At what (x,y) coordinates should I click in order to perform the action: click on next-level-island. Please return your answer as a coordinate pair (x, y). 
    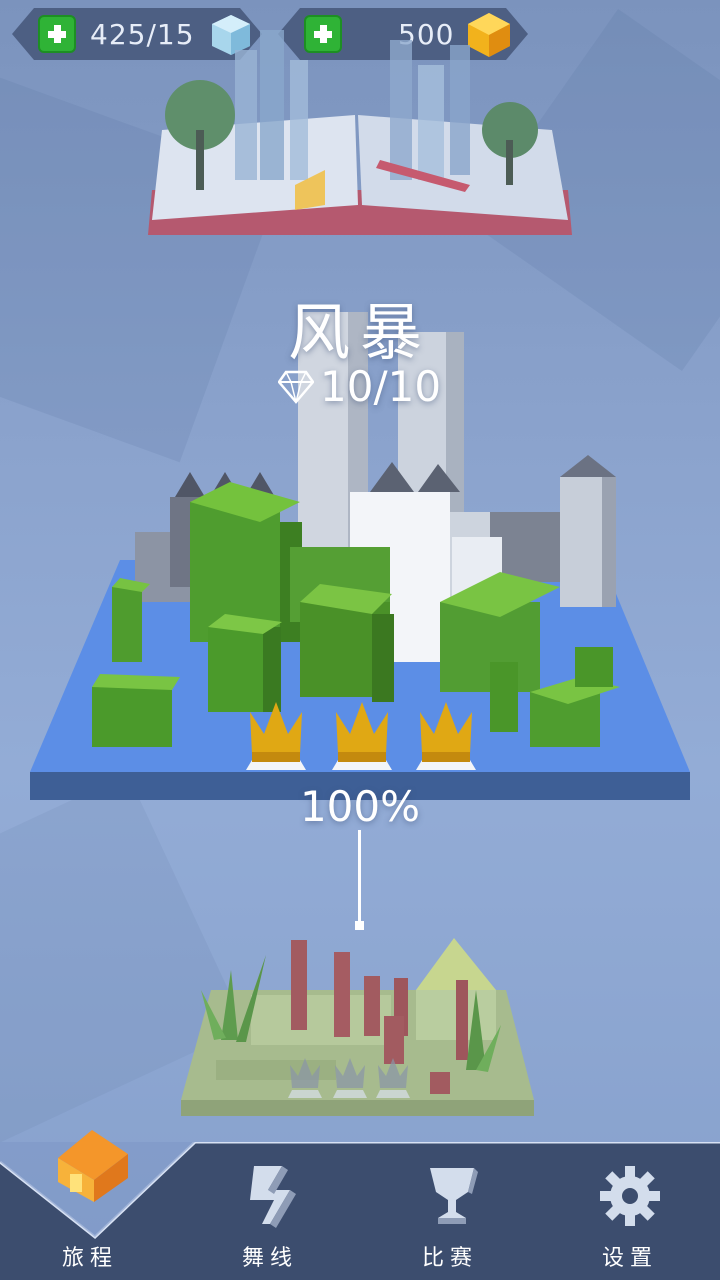
    Looking at the image, I should click on (361, 1030).